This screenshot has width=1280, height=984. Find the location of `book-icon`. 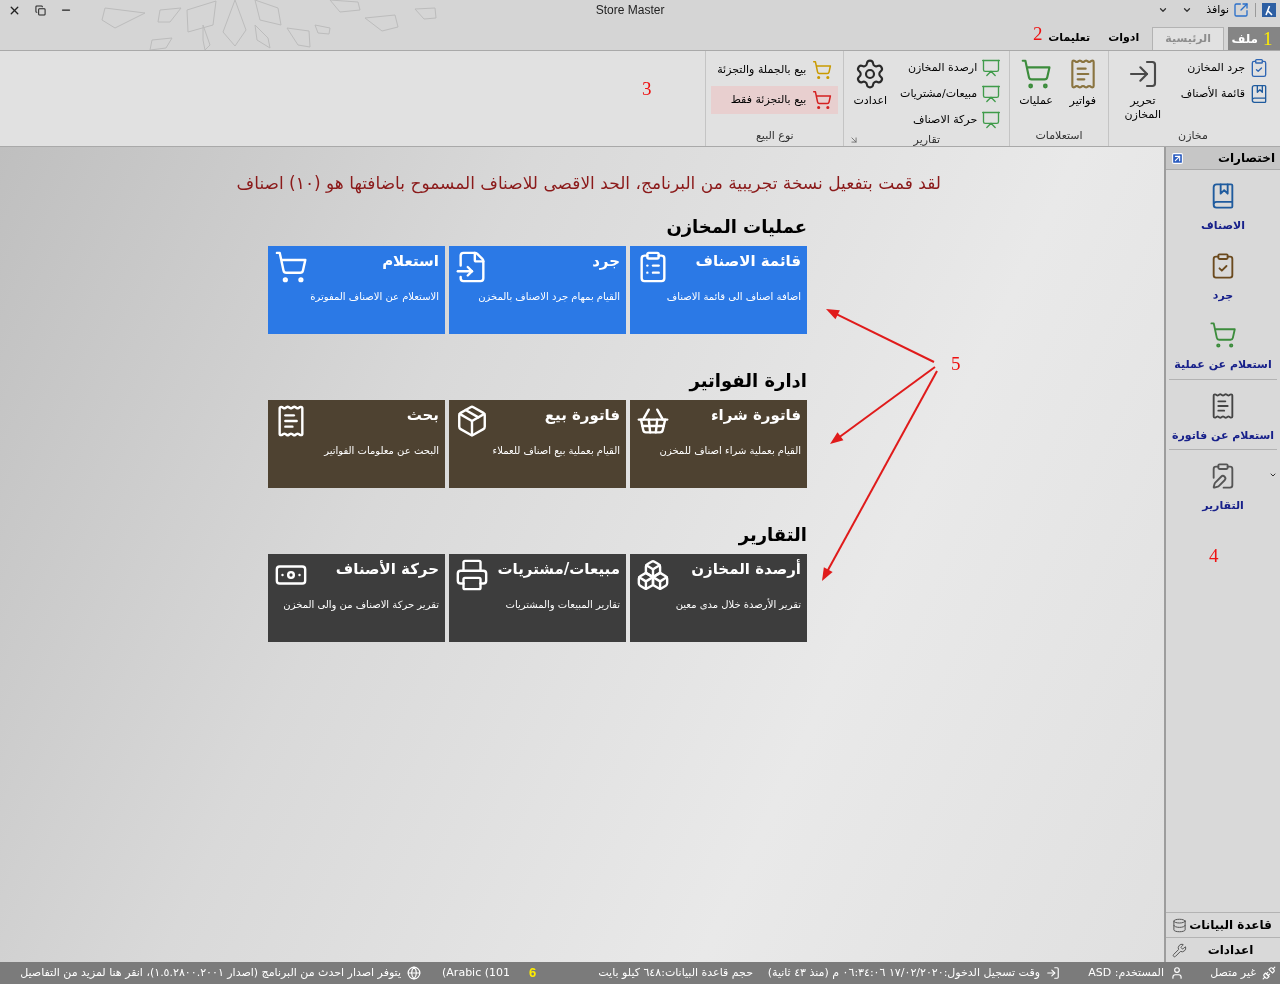

book-icon is located at coordinates (1259, 94).